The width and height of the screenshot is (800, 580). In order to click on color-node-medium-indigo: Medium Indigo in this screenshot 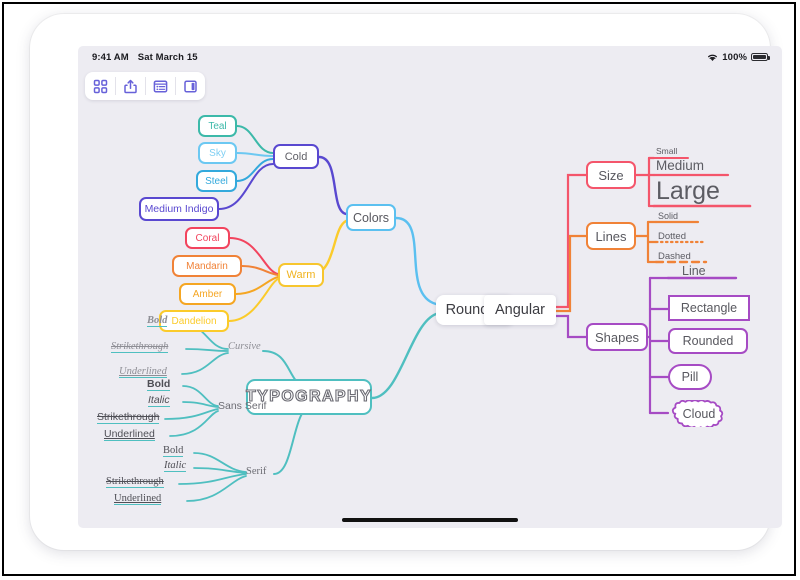, I will do `click(179, 209)`.